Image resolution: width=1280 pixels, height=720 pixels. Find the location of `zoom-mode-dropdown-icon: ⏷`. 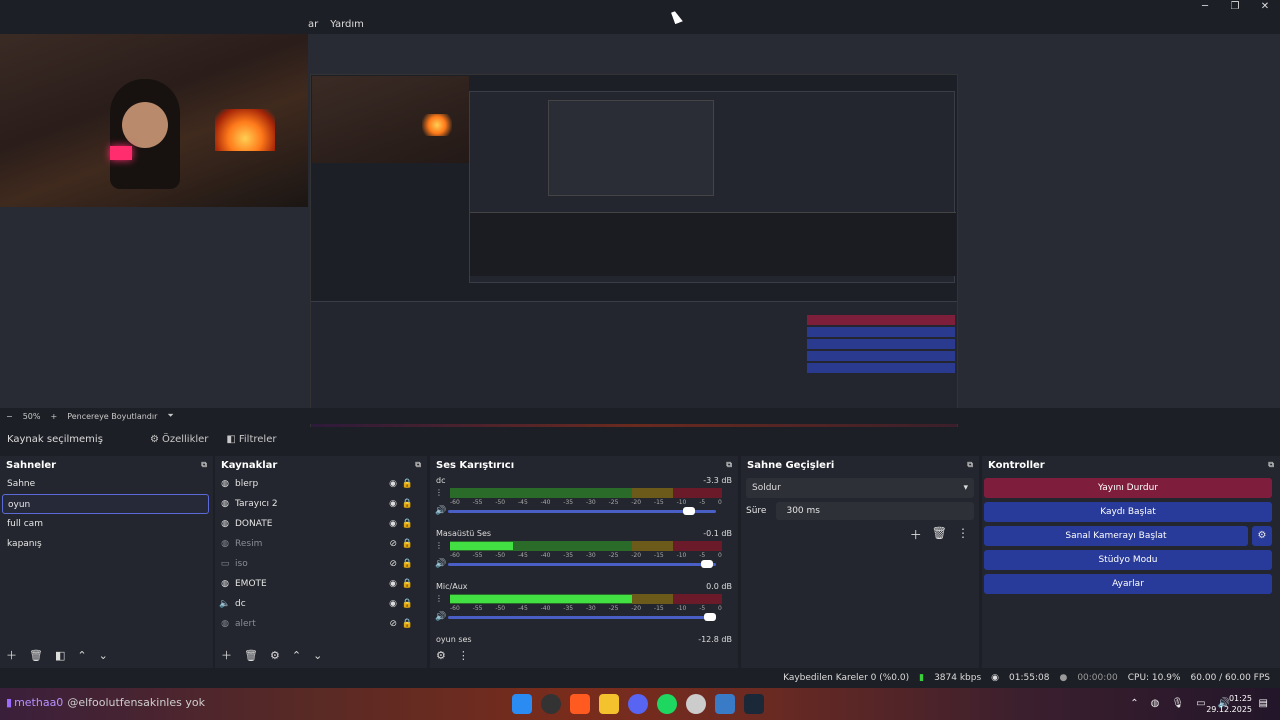

zoom-mode-dropdown-icon: ⏷ is located at coordinates (170, 416).